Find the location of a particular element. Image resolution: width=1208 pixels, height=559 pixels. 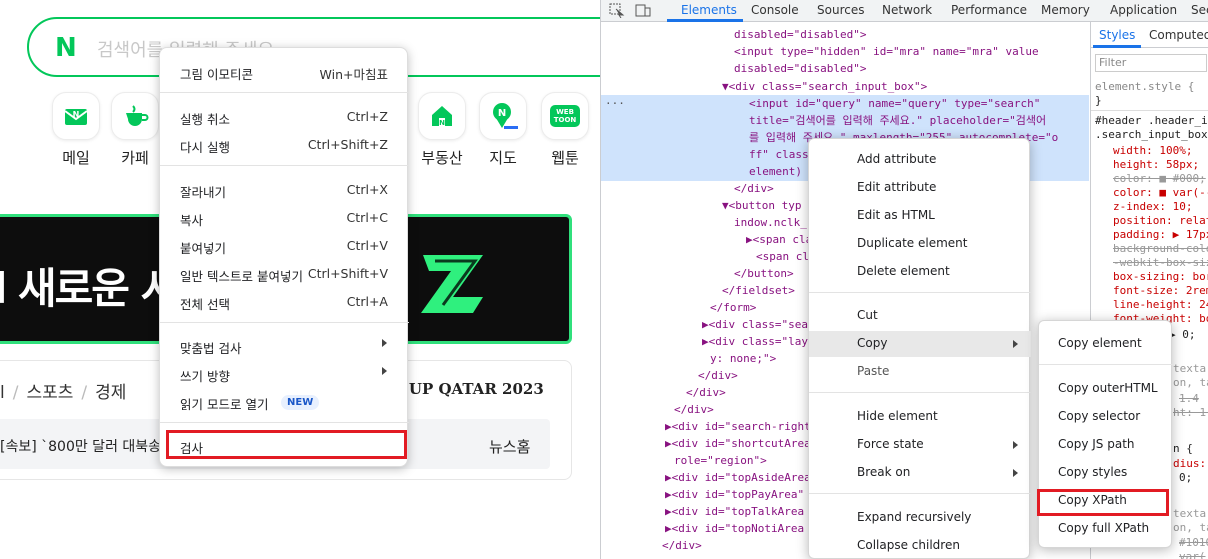

menu-item-spellcheck: 맞춤법 검사 is located at coordinates (284, 346).